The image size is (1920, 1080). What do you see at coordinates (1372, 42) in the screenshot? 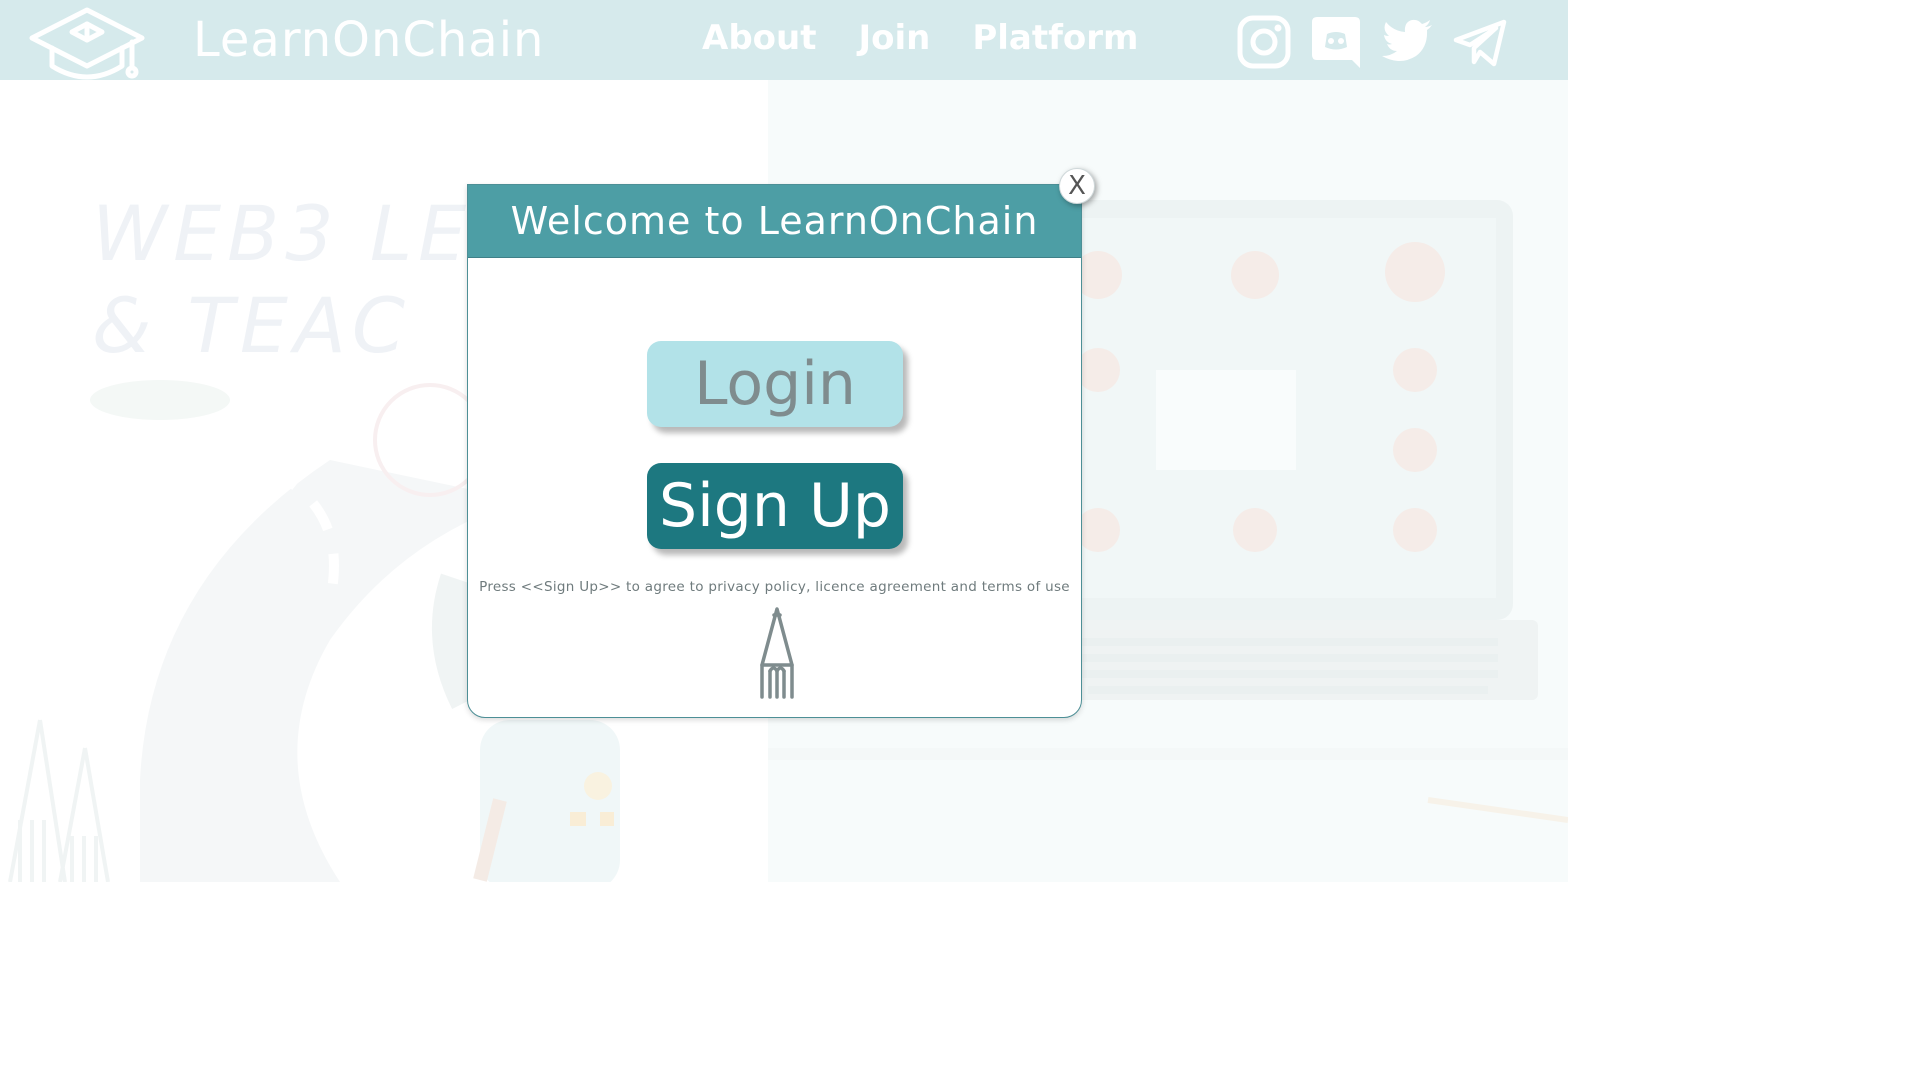
I see `social-links` at bounding box center [1372, 42].